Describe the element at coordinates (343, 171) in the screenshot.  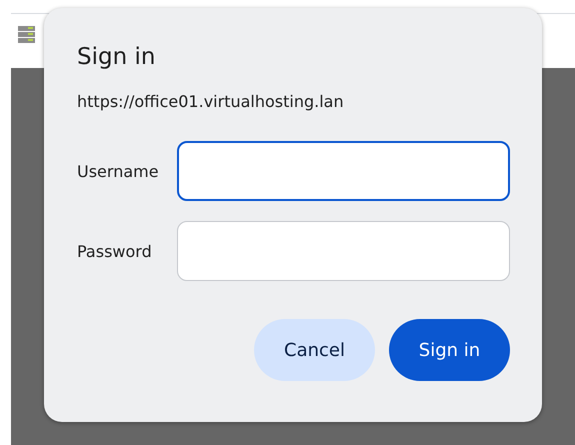
I see `username-field` at that location.